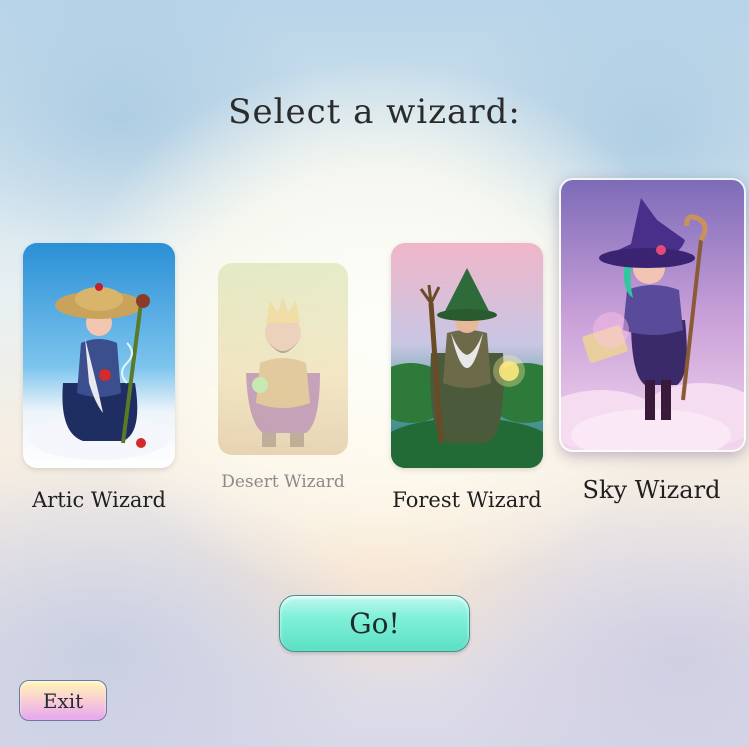 The width and height of the screenshot is (749, 747). I want to click on artic-wizard-portrait-icon, so click(99, 355).